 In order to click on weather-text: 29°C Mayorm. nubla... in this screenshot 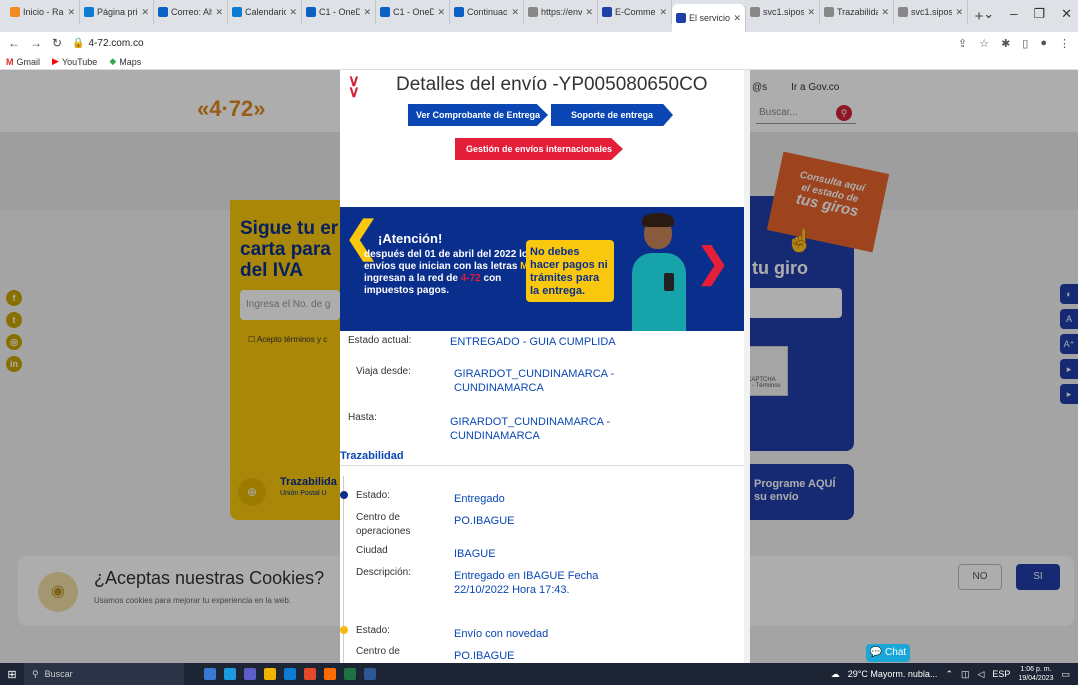, I will do `click(893, 674)`.